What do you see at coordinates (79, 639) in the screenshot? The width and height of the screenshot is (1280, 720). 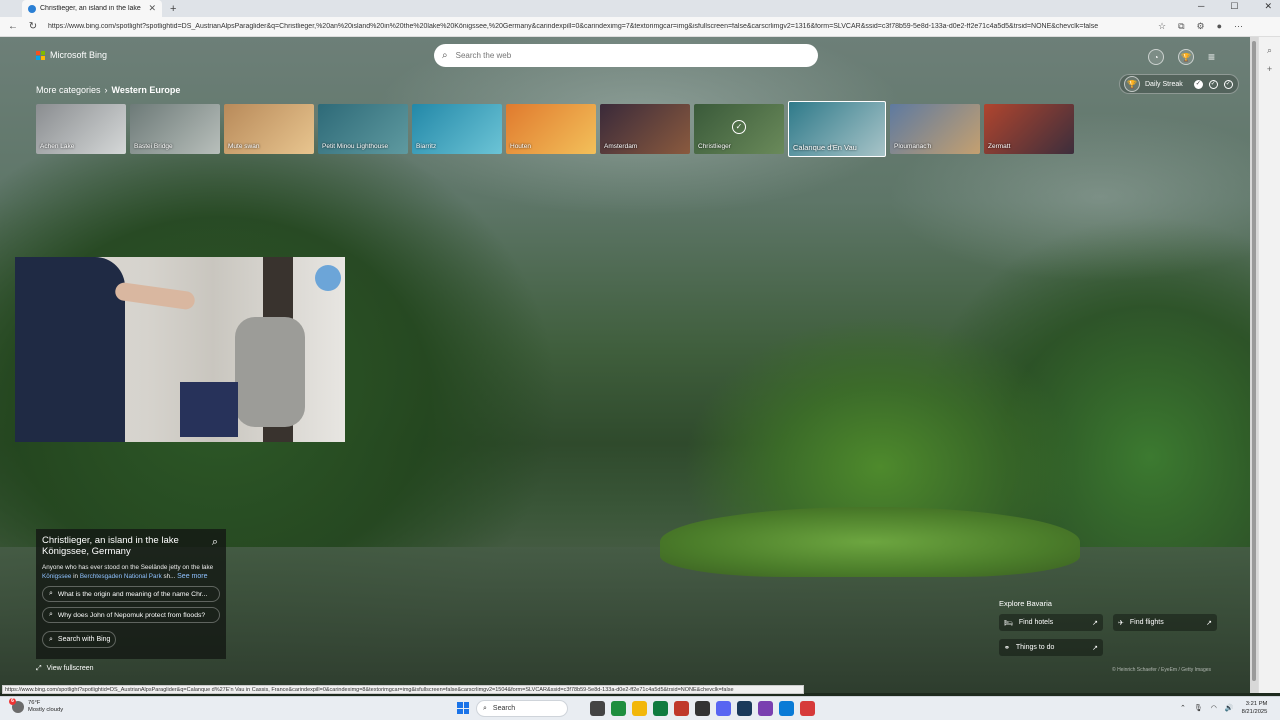 I see `search-with-bing-button: ⌕ Search with Bing` at bounding box center [79, 639].